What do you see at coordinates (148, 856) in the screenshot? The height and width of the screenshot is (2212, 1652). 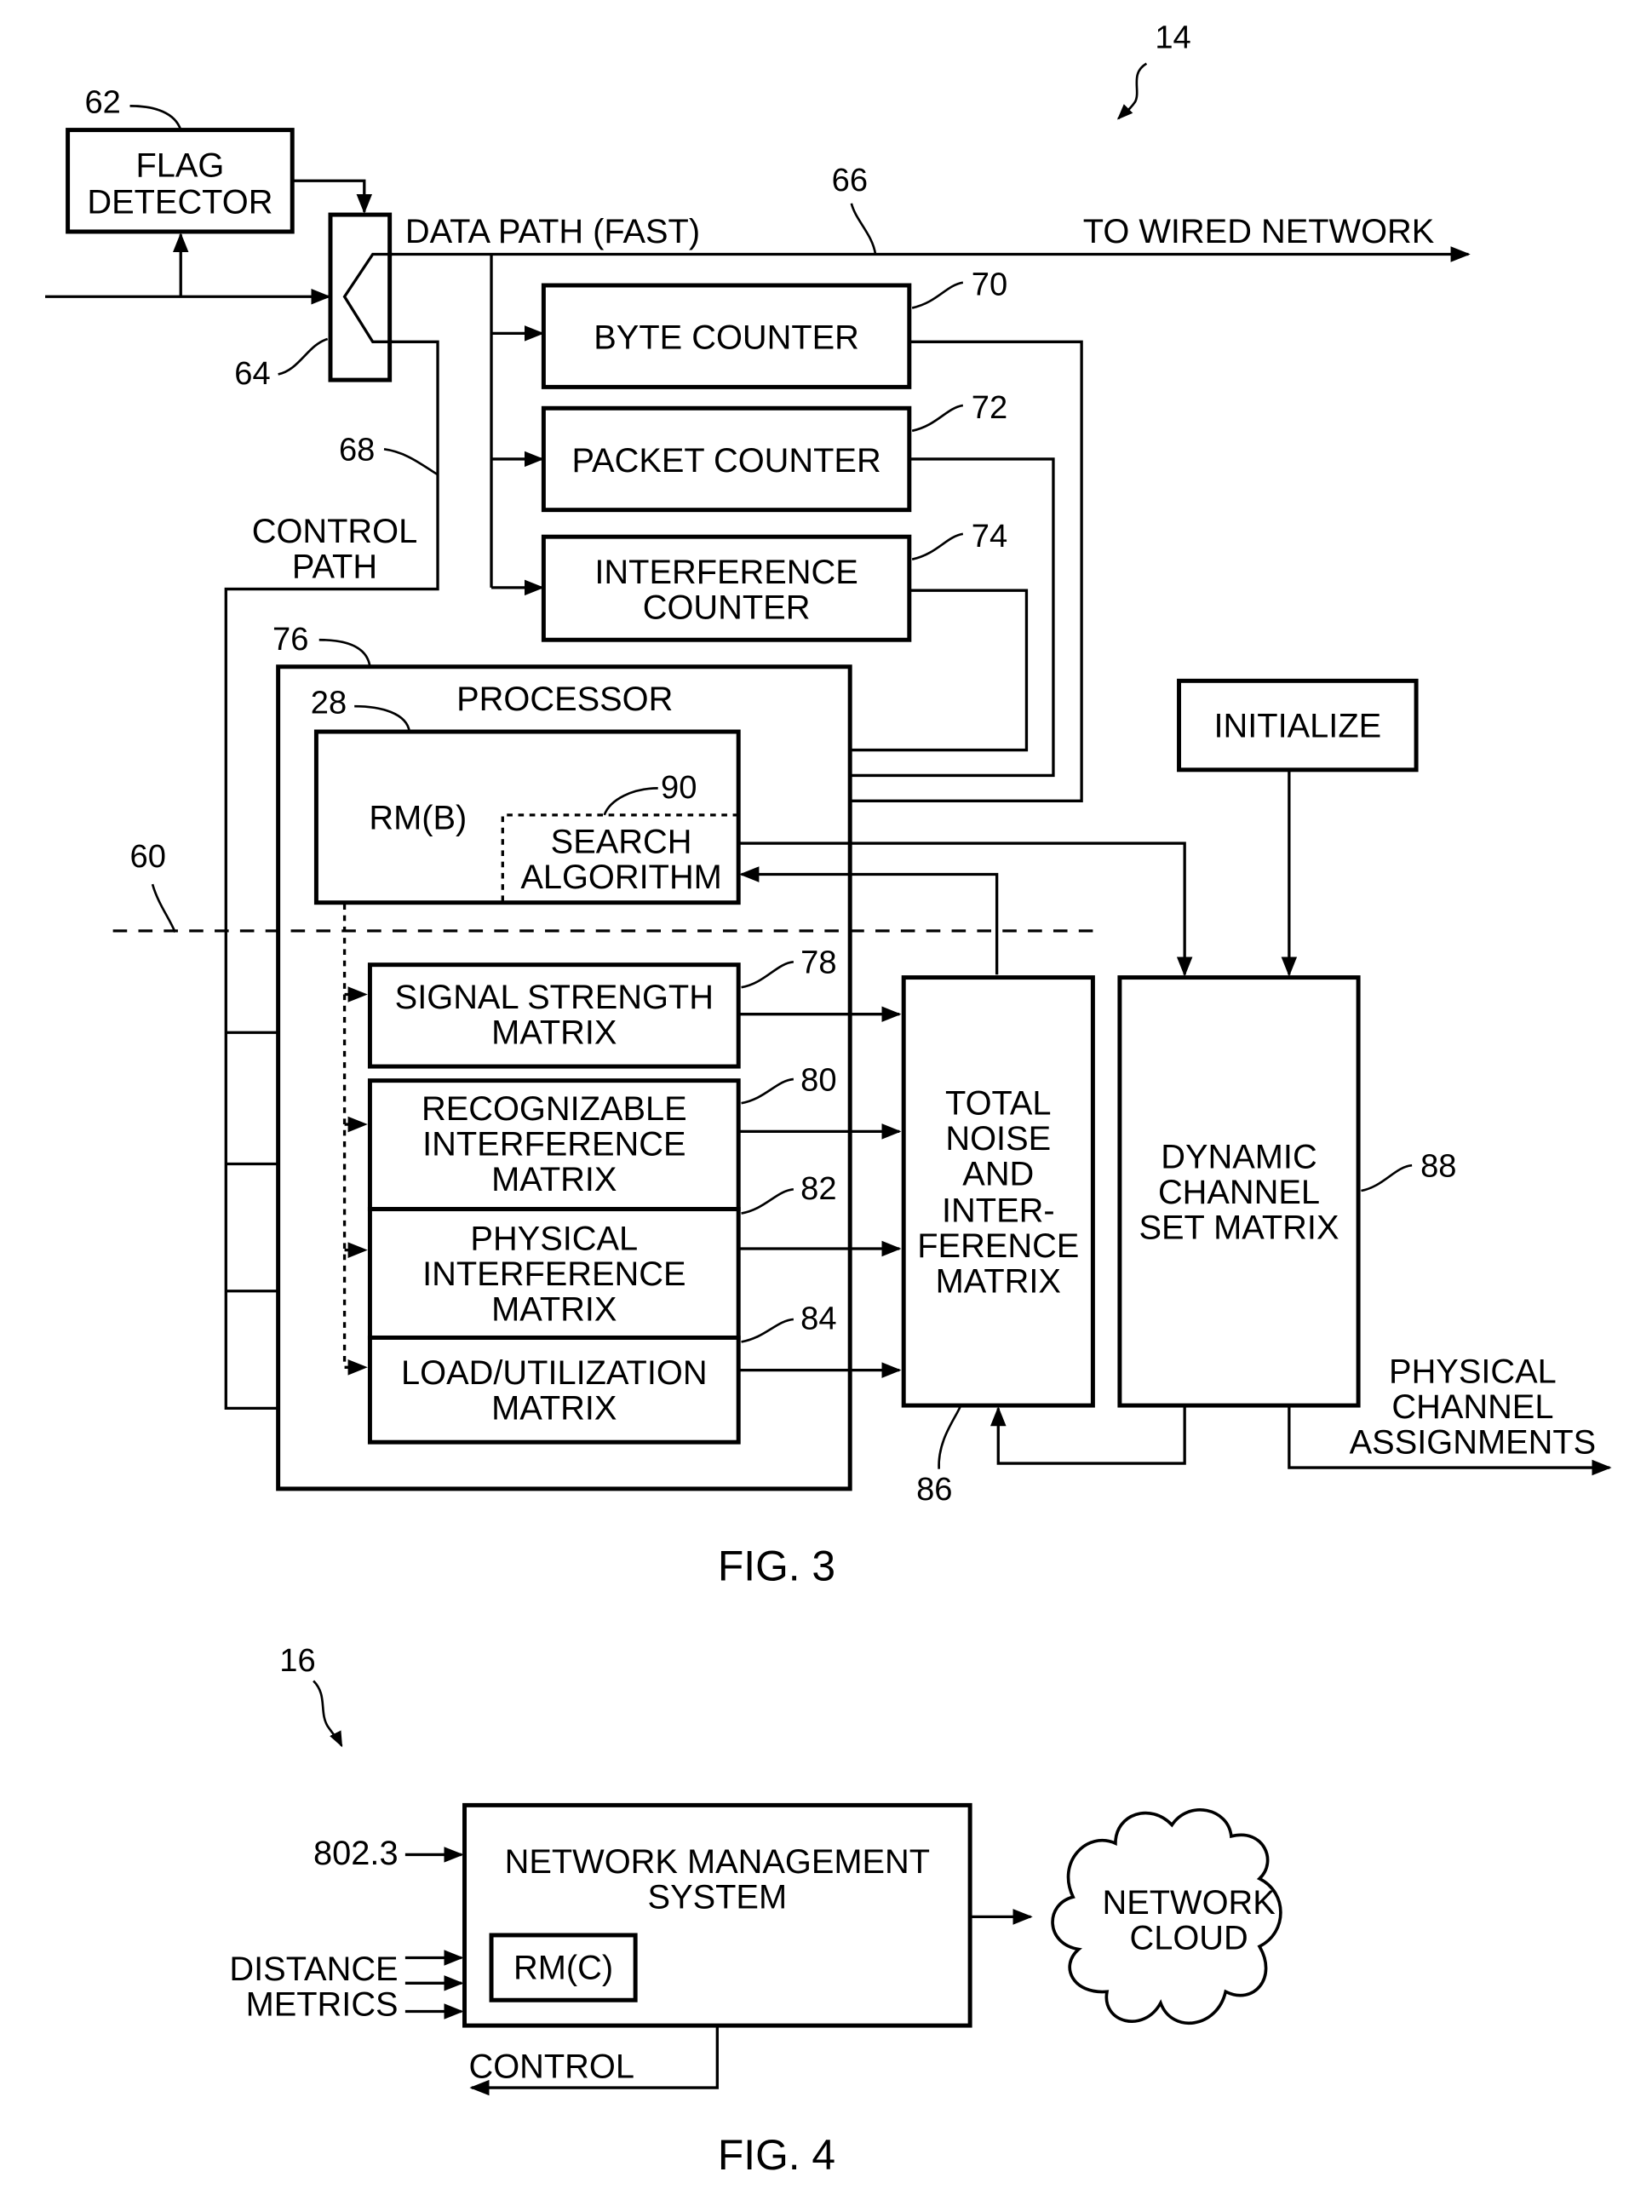 I see `ref-60: 60` at bounding box center [148, 856].